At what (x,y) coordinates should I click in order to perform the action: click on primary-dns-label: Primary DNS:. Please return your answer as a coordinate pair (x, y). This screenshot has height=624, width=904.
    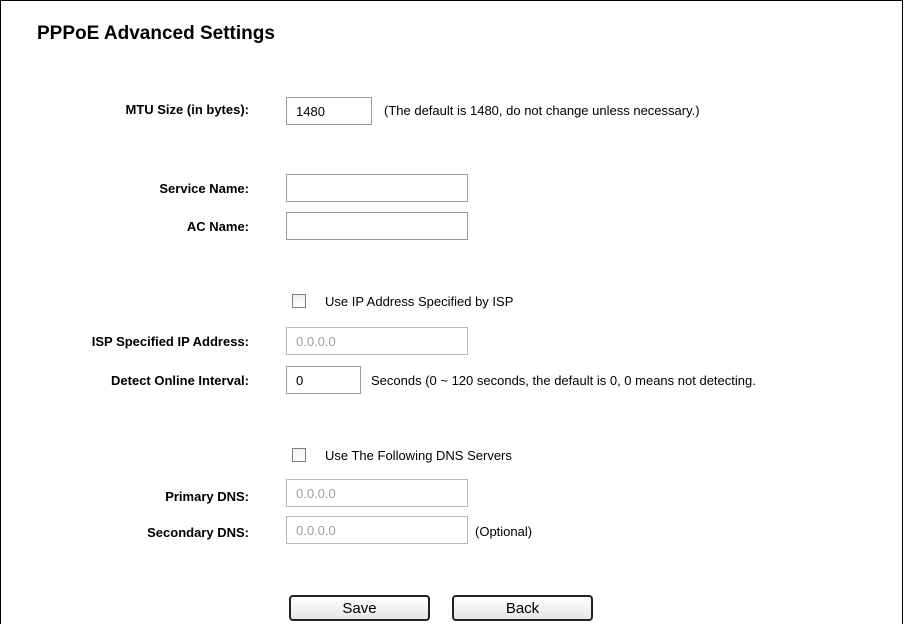
    Looking at the image, I should click on (207, 496).